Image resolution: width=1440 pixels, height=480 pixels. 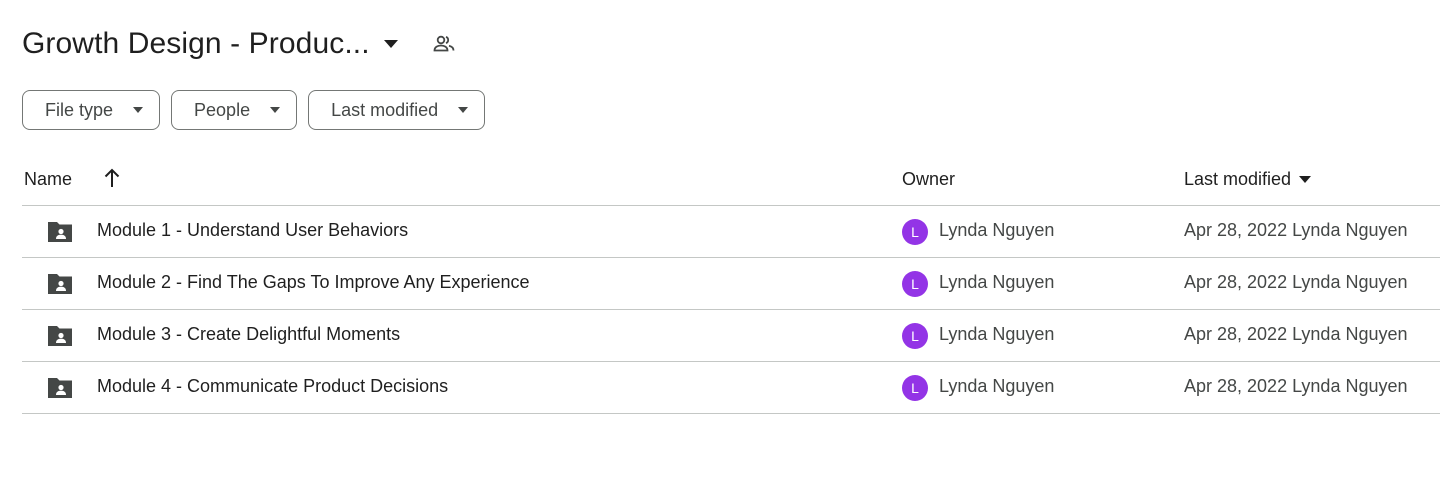 I want to click on last-modified-filter: Last modified, so click(x=397, y=110).